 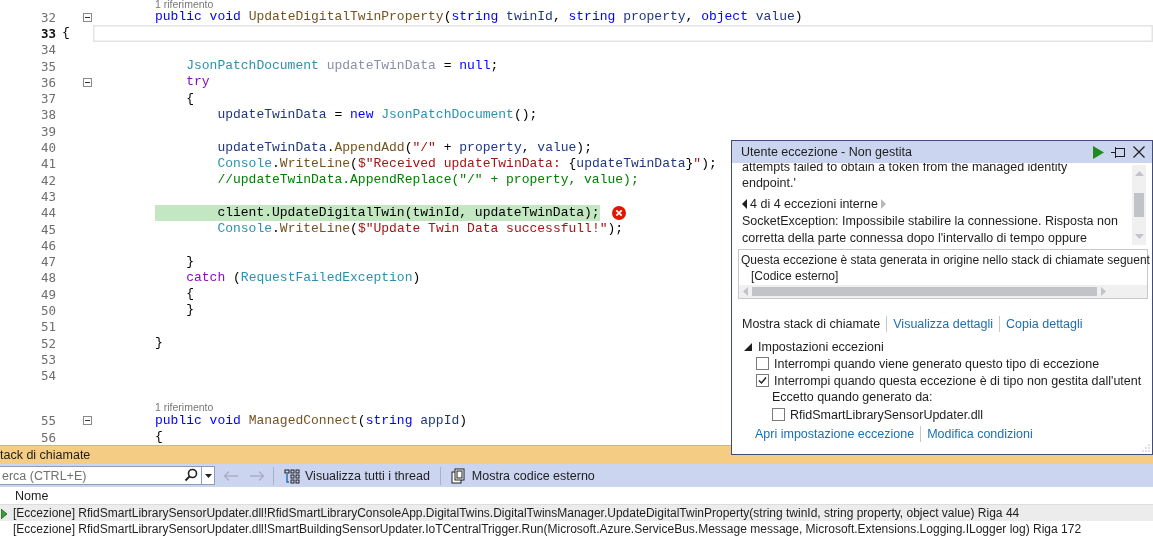 I want to click on link: Modifica condizioni, so click(x=980, y=434).